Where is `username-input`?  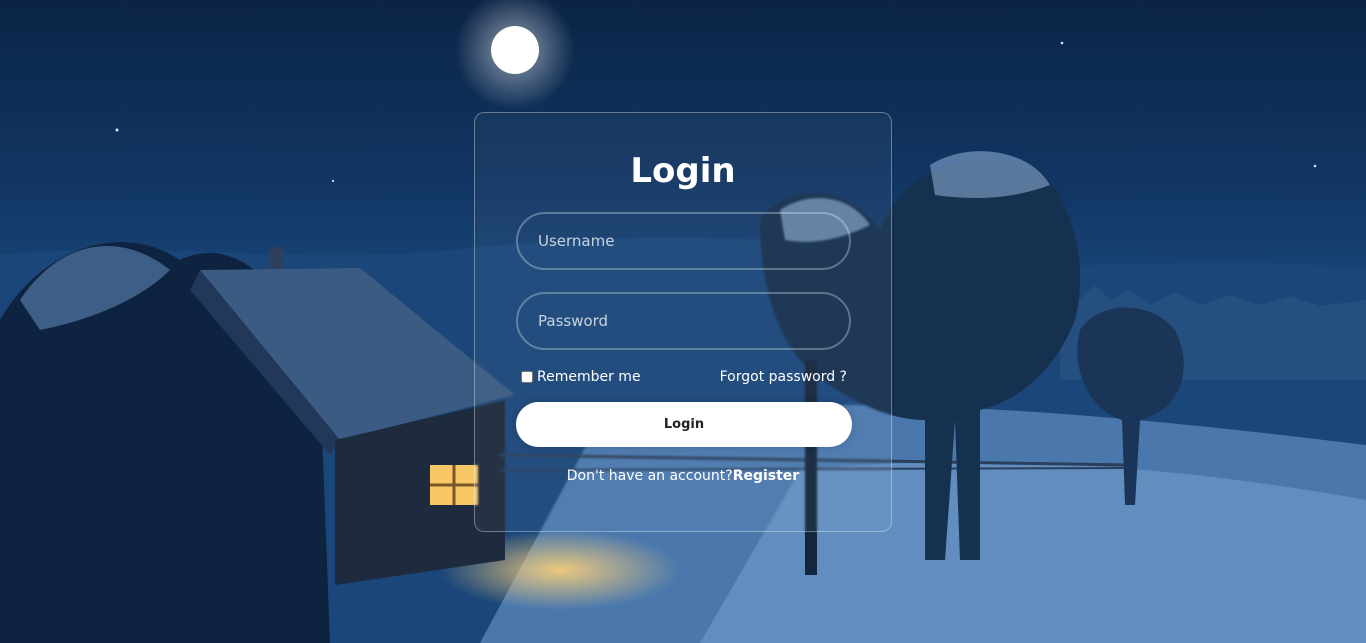 username-input is located at coordinates (683, 241).